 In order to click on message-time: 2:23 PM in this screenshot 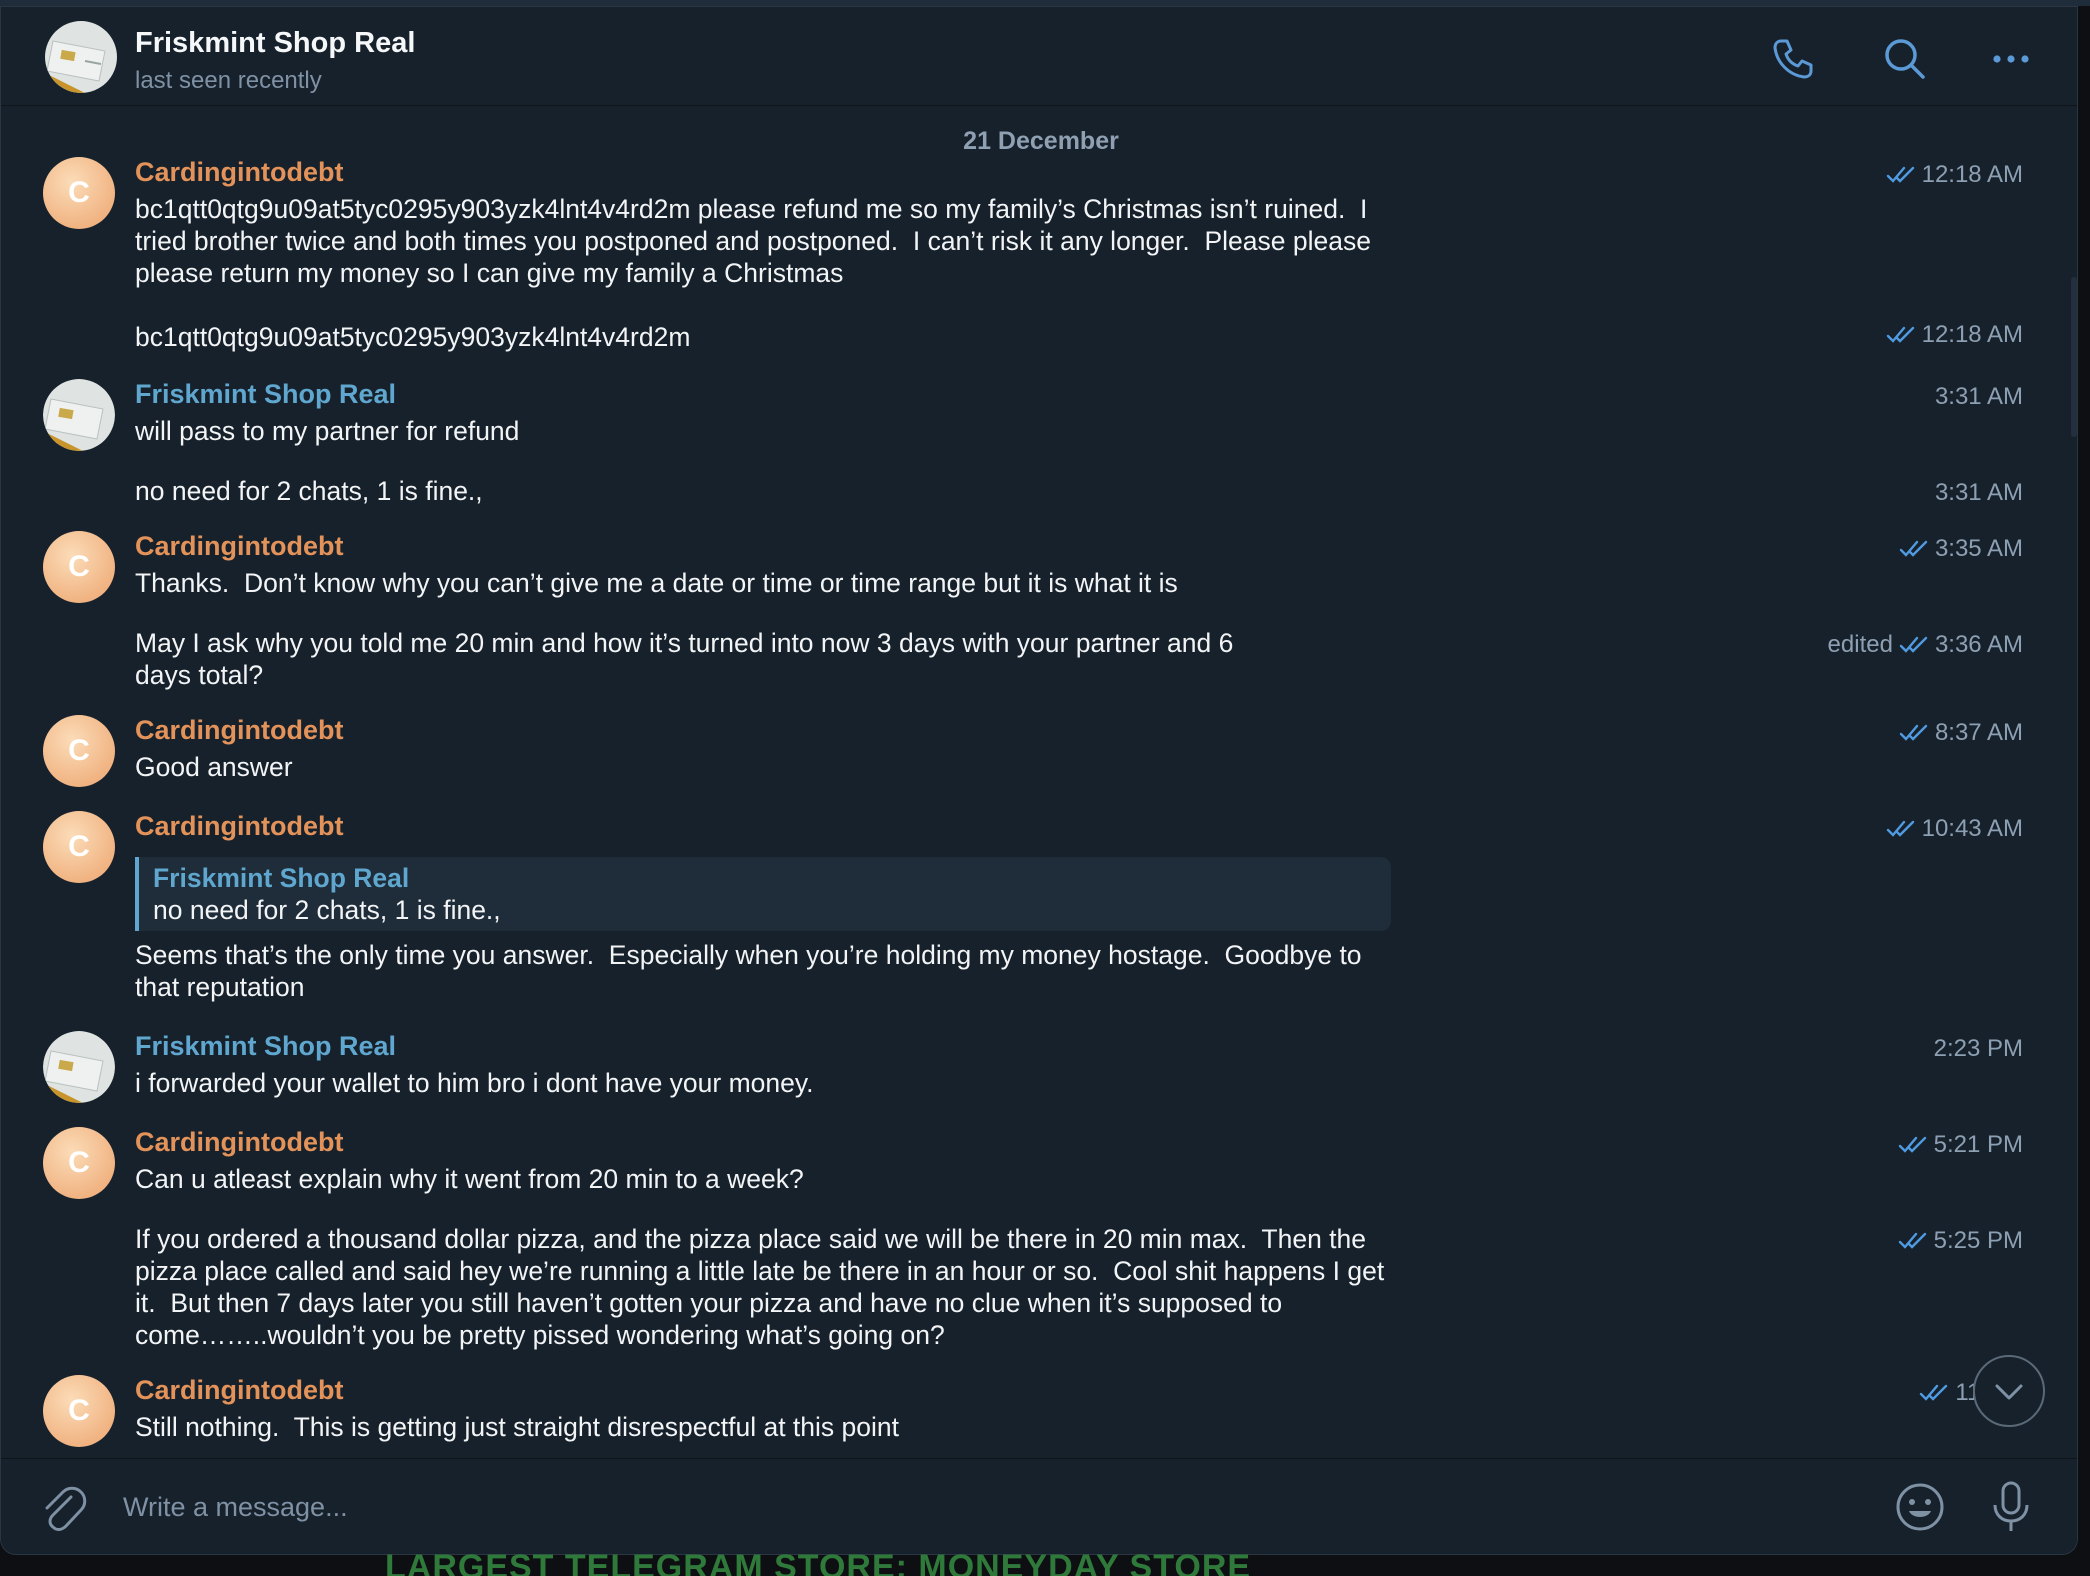, I will do `click(1978, 1048)`.